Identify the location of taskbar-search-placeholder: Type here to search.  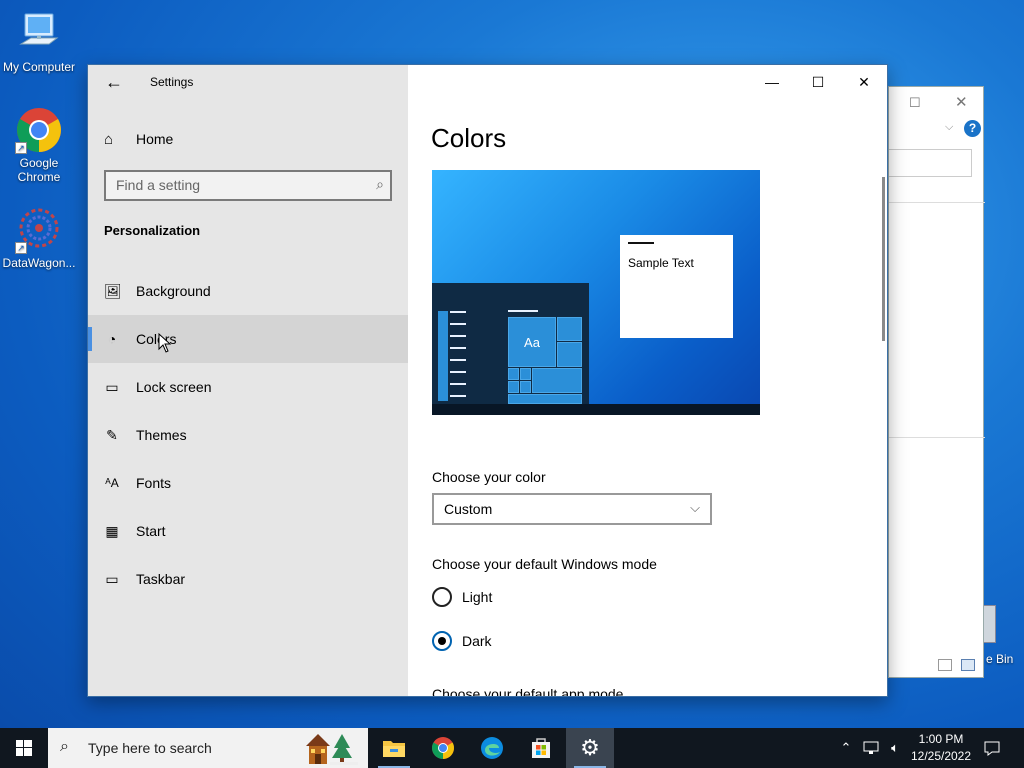
(150, 748).